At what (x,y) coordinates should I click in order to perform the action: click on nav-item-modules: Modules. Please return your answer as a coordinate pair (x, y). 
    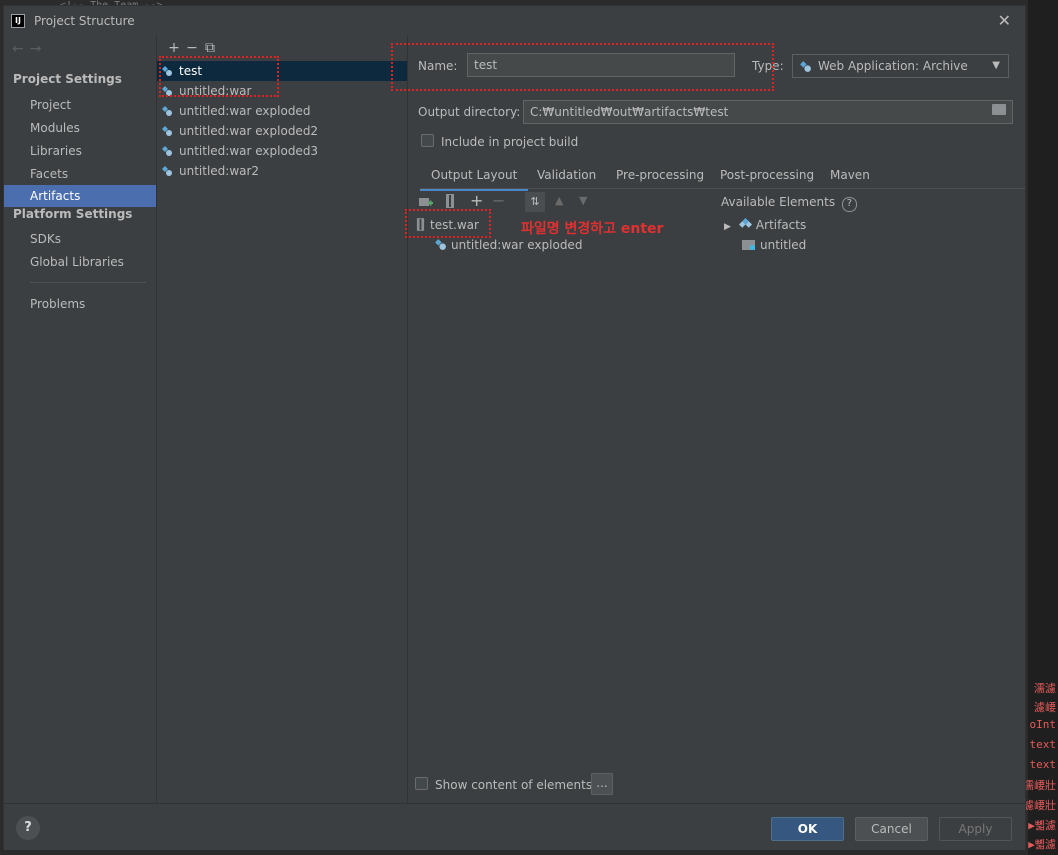
    Looking at the image, I should click on (80, 128).